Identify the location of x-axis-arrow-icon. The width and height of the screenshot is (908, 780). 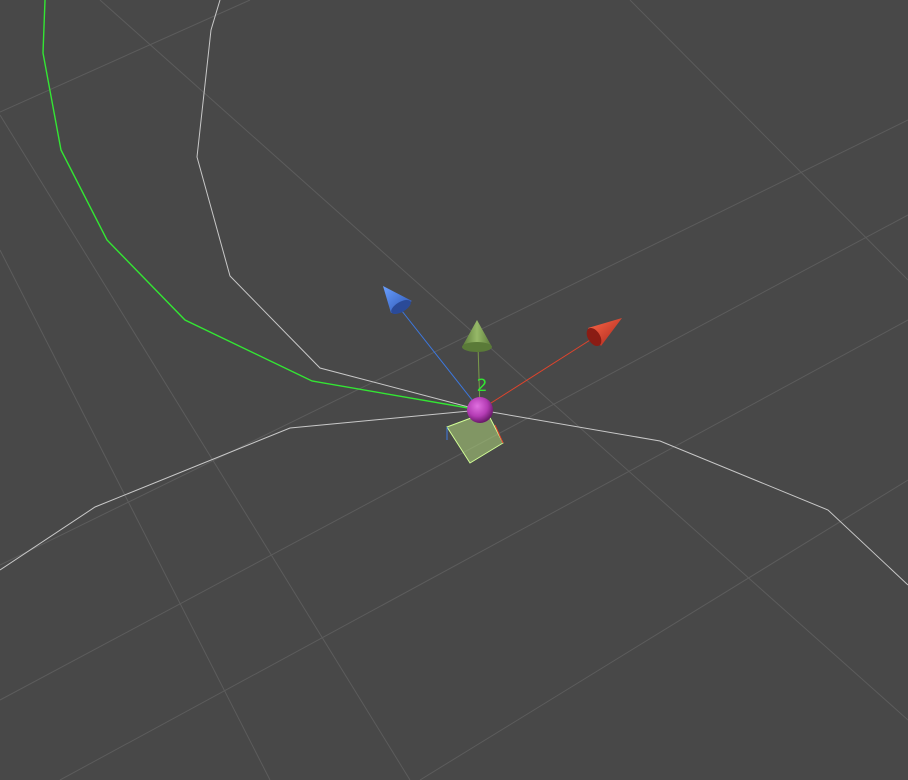
(603, 333).